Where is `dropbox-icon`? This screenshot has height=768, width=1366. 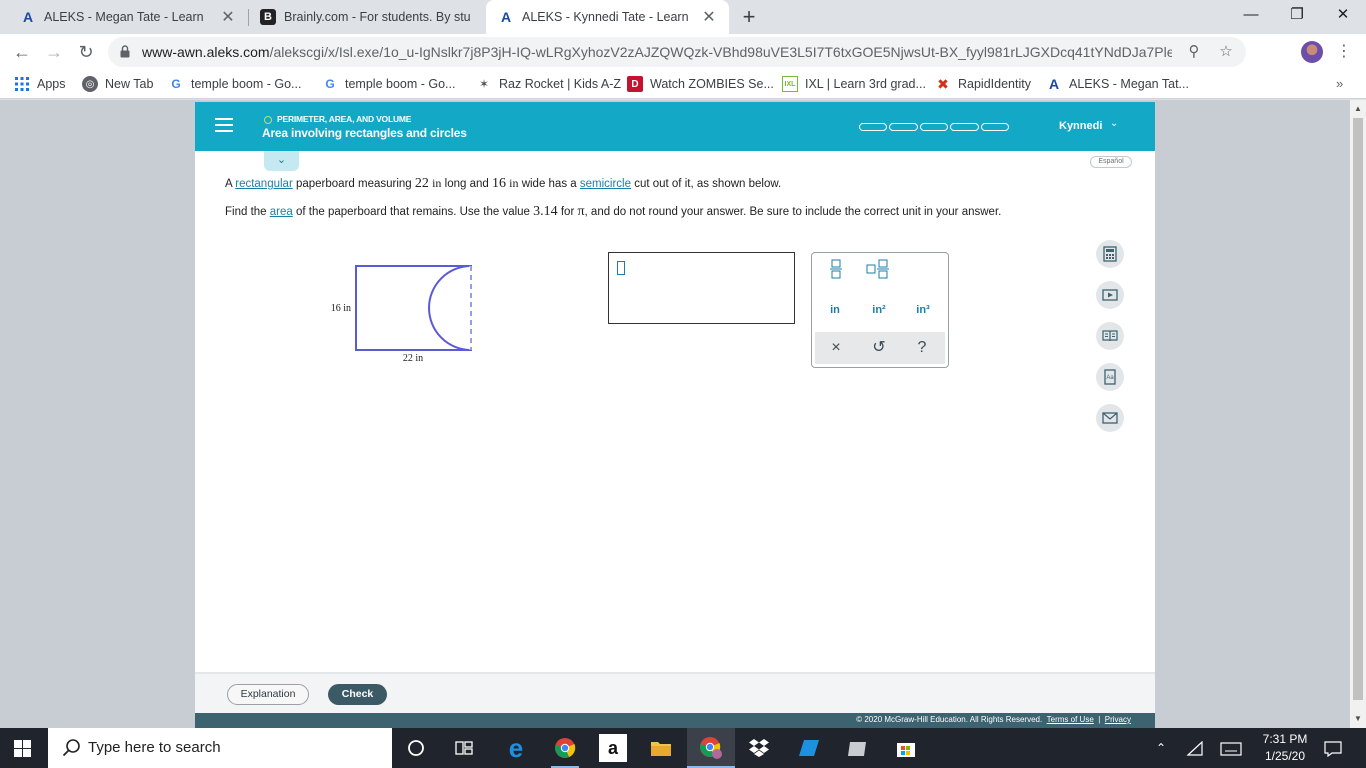
dropbox-icon is located at coordinates (759, 748).